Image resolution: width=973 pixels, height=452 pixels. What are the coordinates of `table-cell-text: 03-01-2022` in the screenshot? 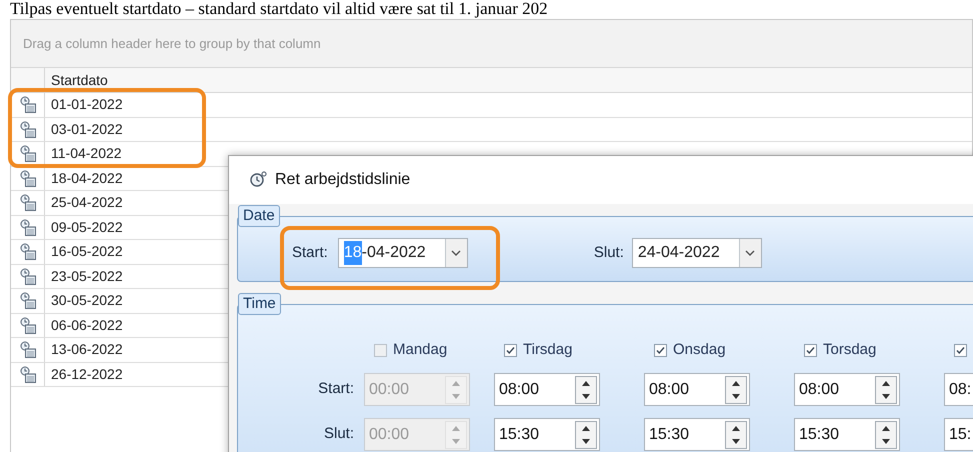 It's located at (87, 129).